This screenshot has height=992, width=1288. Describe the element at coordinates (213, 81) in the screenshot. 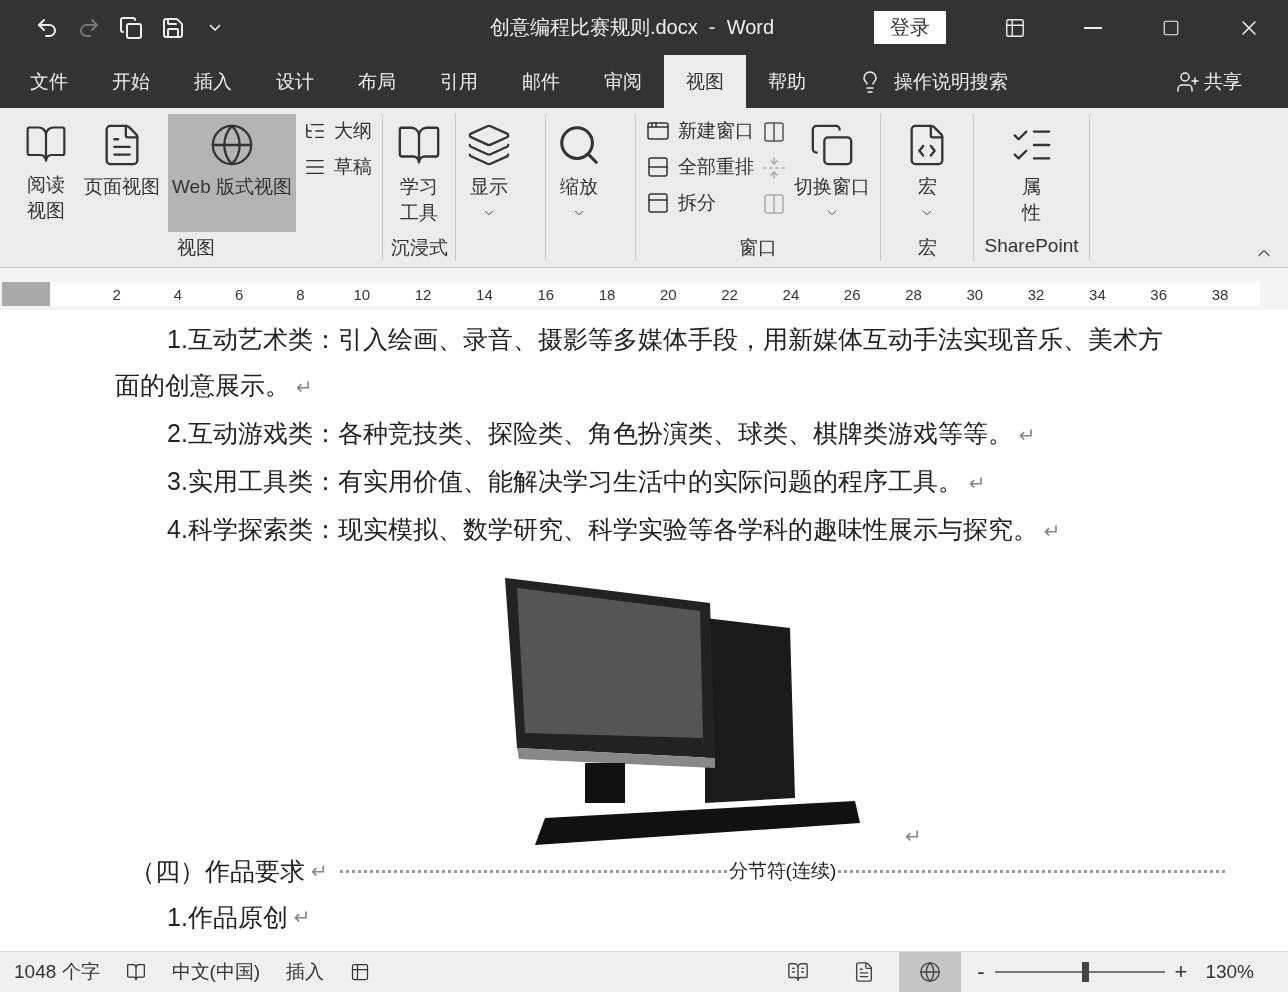

I see `menu-tab: 插入` at that location.